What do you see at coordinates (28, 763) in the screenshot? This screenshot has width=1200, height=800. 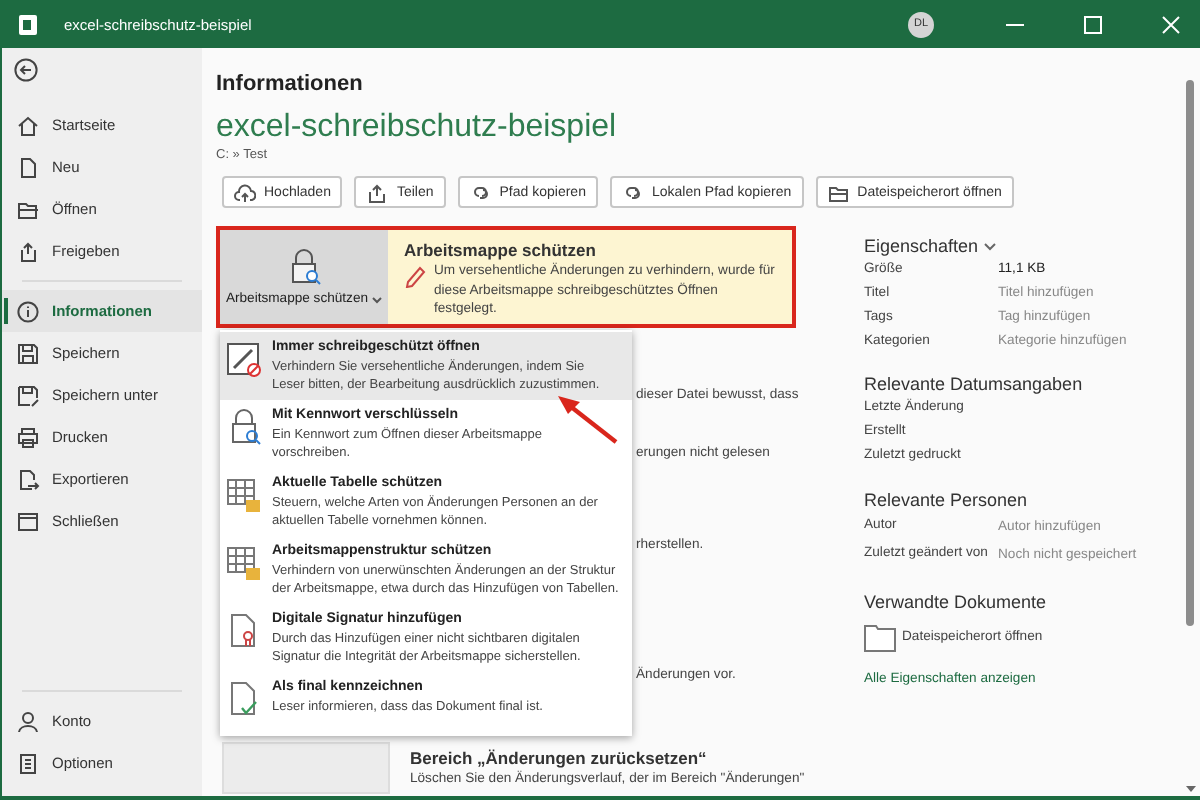 I see `options-icon` at bounding box center [28, 763].